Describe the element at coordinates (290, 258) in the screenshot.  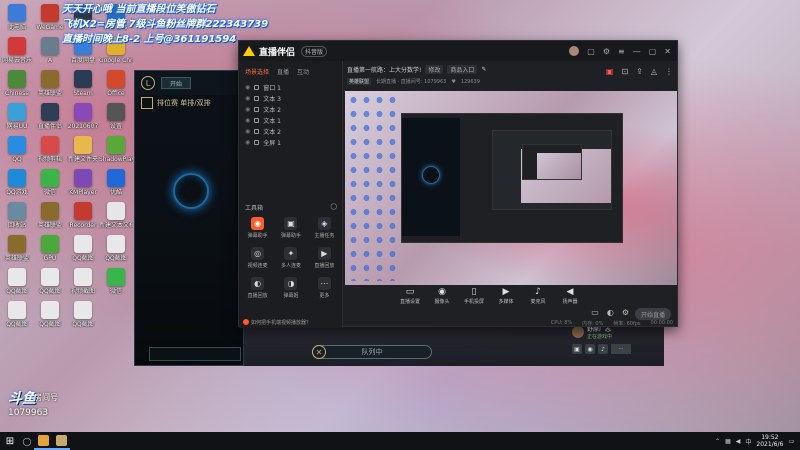
I see `toolbox-item: ✦ 多人连麦` at that location.